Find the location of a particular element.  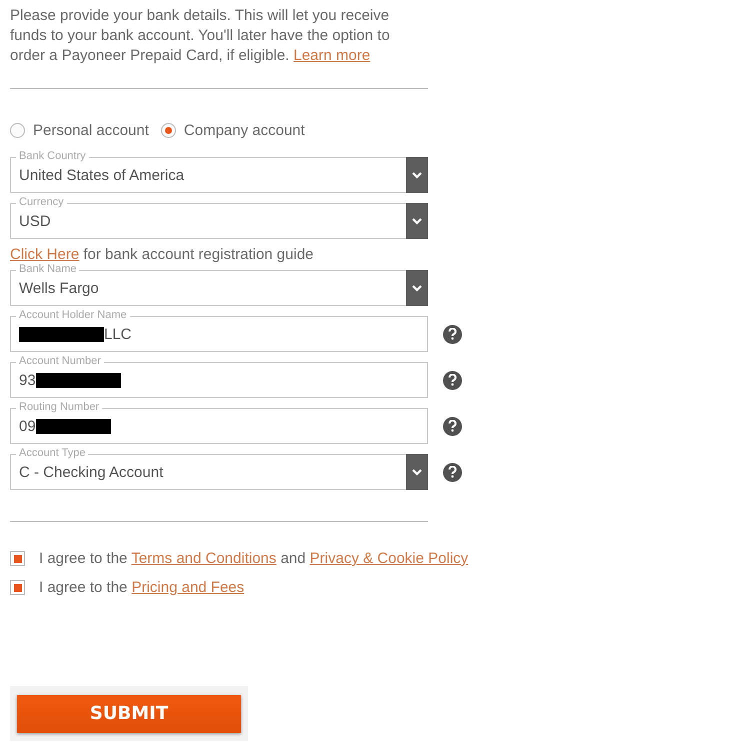

submit-button: SUBMIT is located at coordinates (129, 713).